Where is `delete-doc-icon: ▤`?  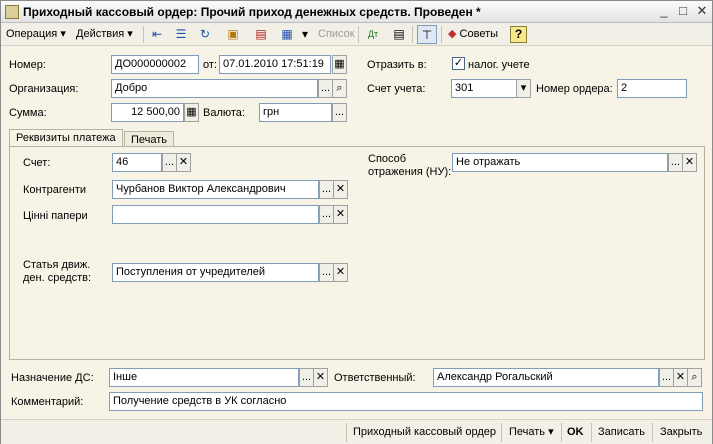
delete-doc-icon: ▤ is located at coordinates (261, 34).